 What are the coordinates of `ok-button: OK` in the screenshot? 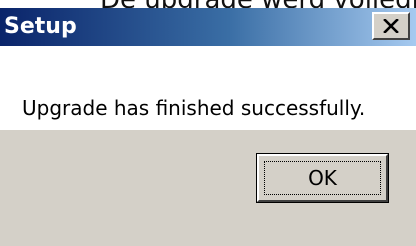 It's located at (322, 178).